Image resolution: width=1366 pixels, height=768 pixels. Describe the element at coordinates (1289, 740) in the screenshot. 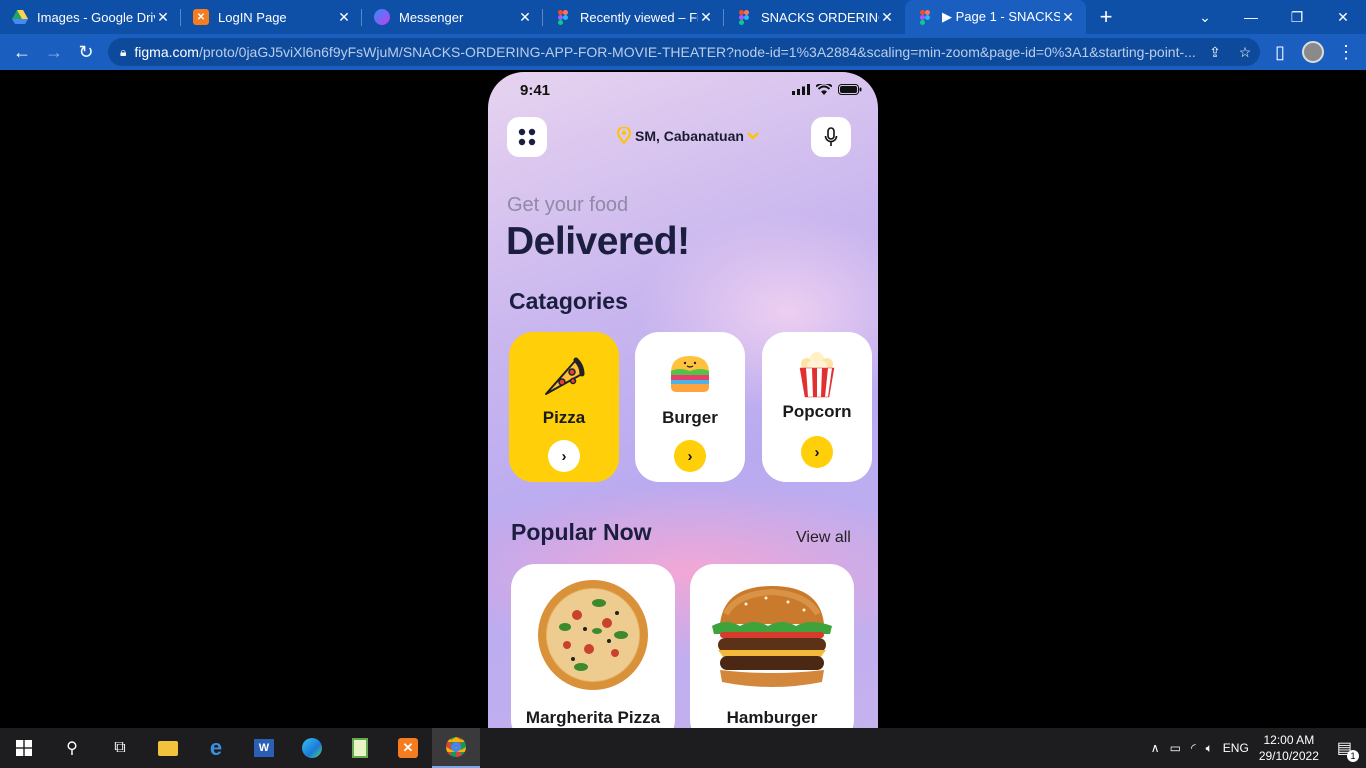

I see `clock-time: 12:00 AM` at that location.